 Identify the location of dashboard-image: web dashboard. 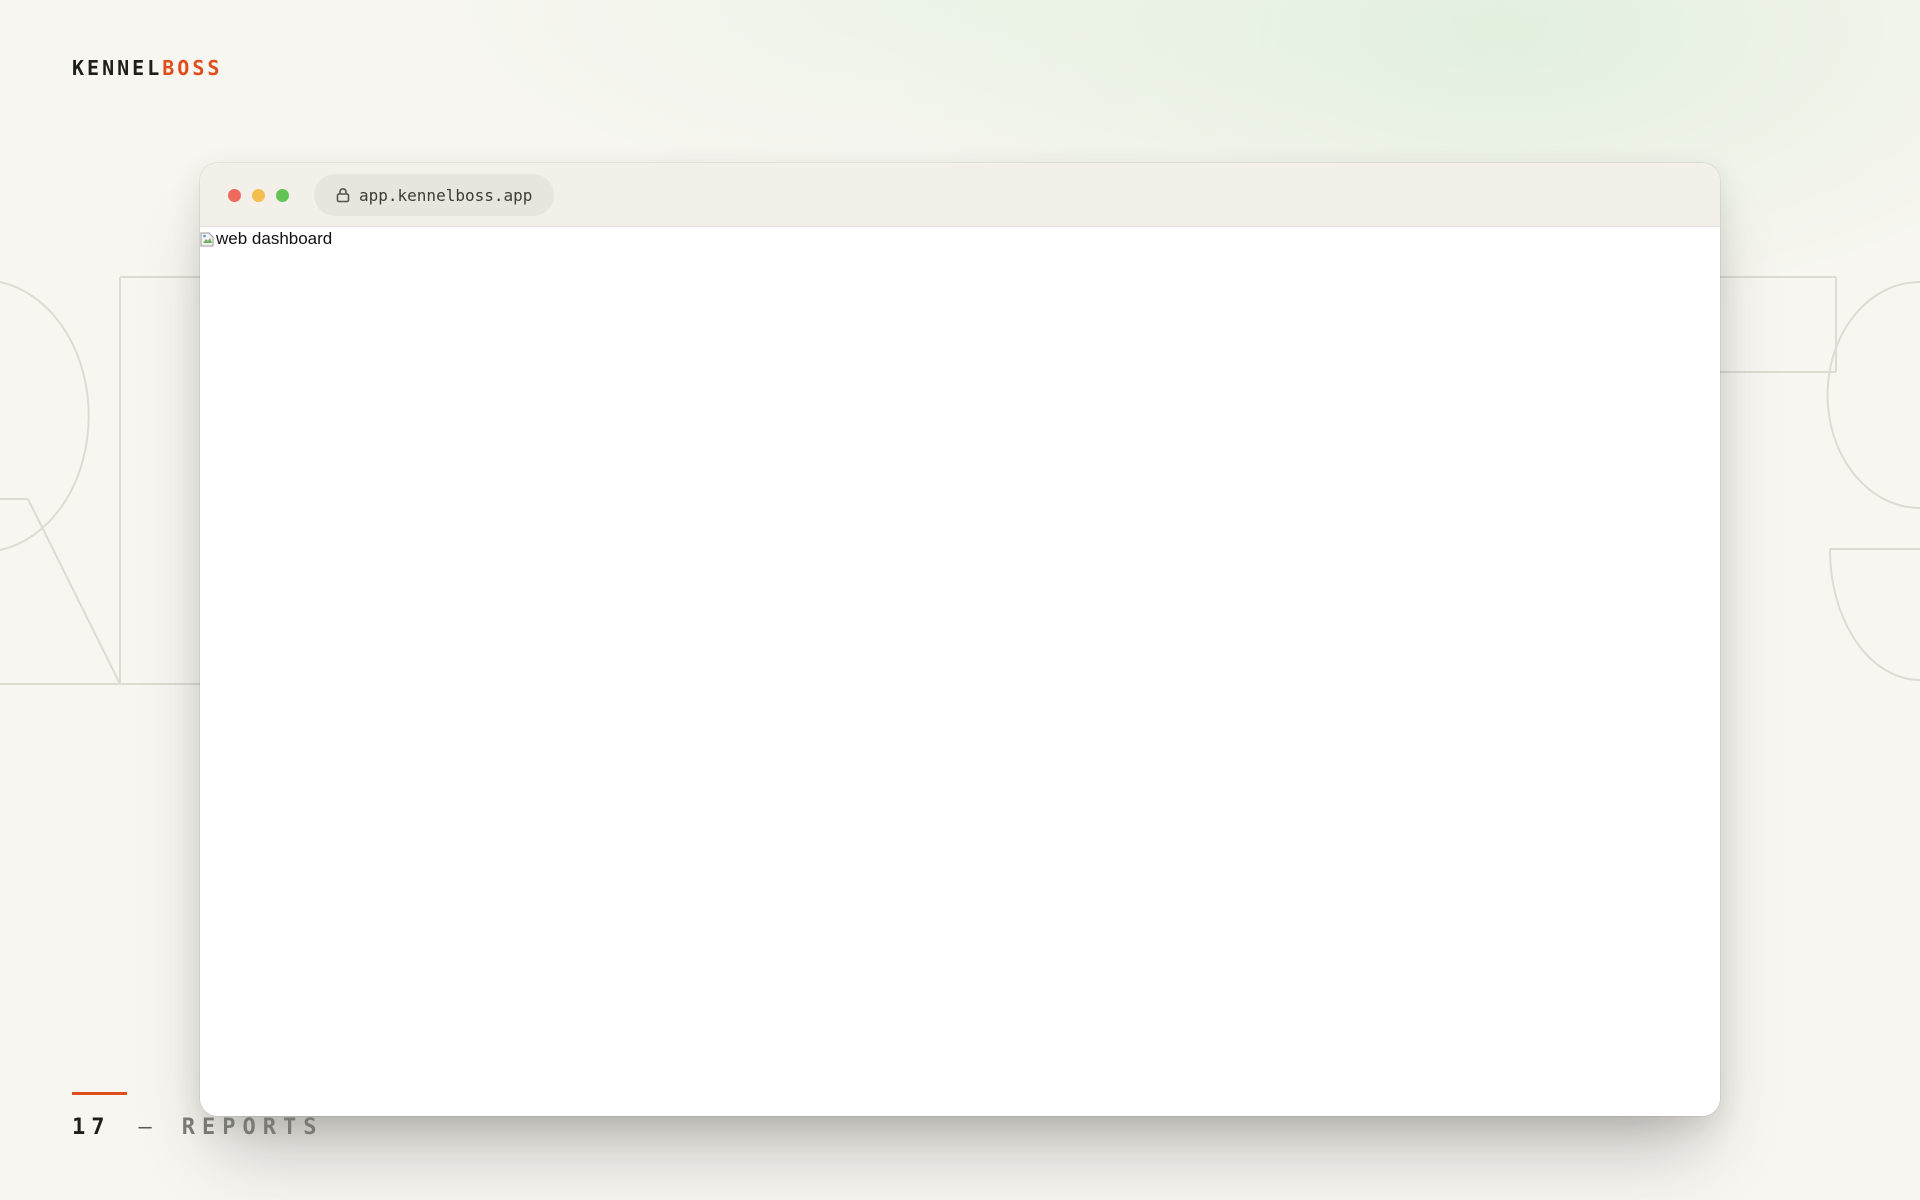
(266, 239).